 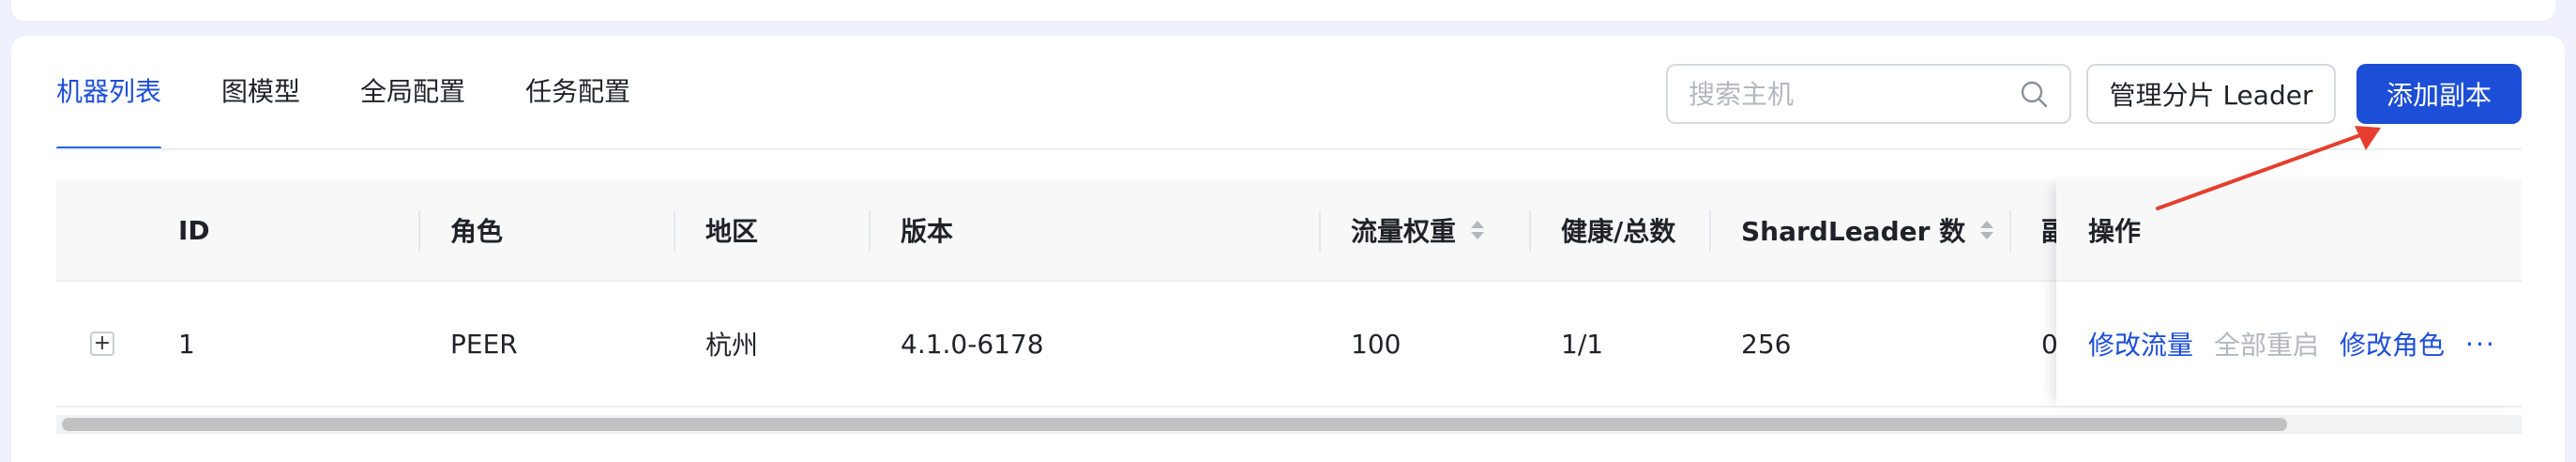 I want to click on previous-card-edge, so click(x=1283, y=10).